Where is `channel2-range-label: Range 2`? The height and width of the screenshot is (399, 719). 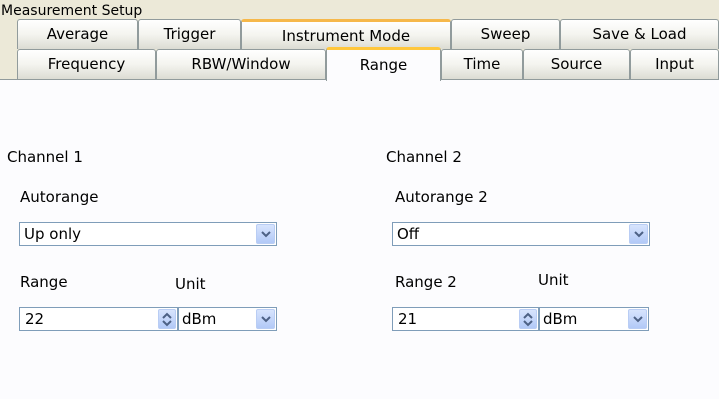 channel2-range-label: Range 2 is located at coordinates (426, 282).